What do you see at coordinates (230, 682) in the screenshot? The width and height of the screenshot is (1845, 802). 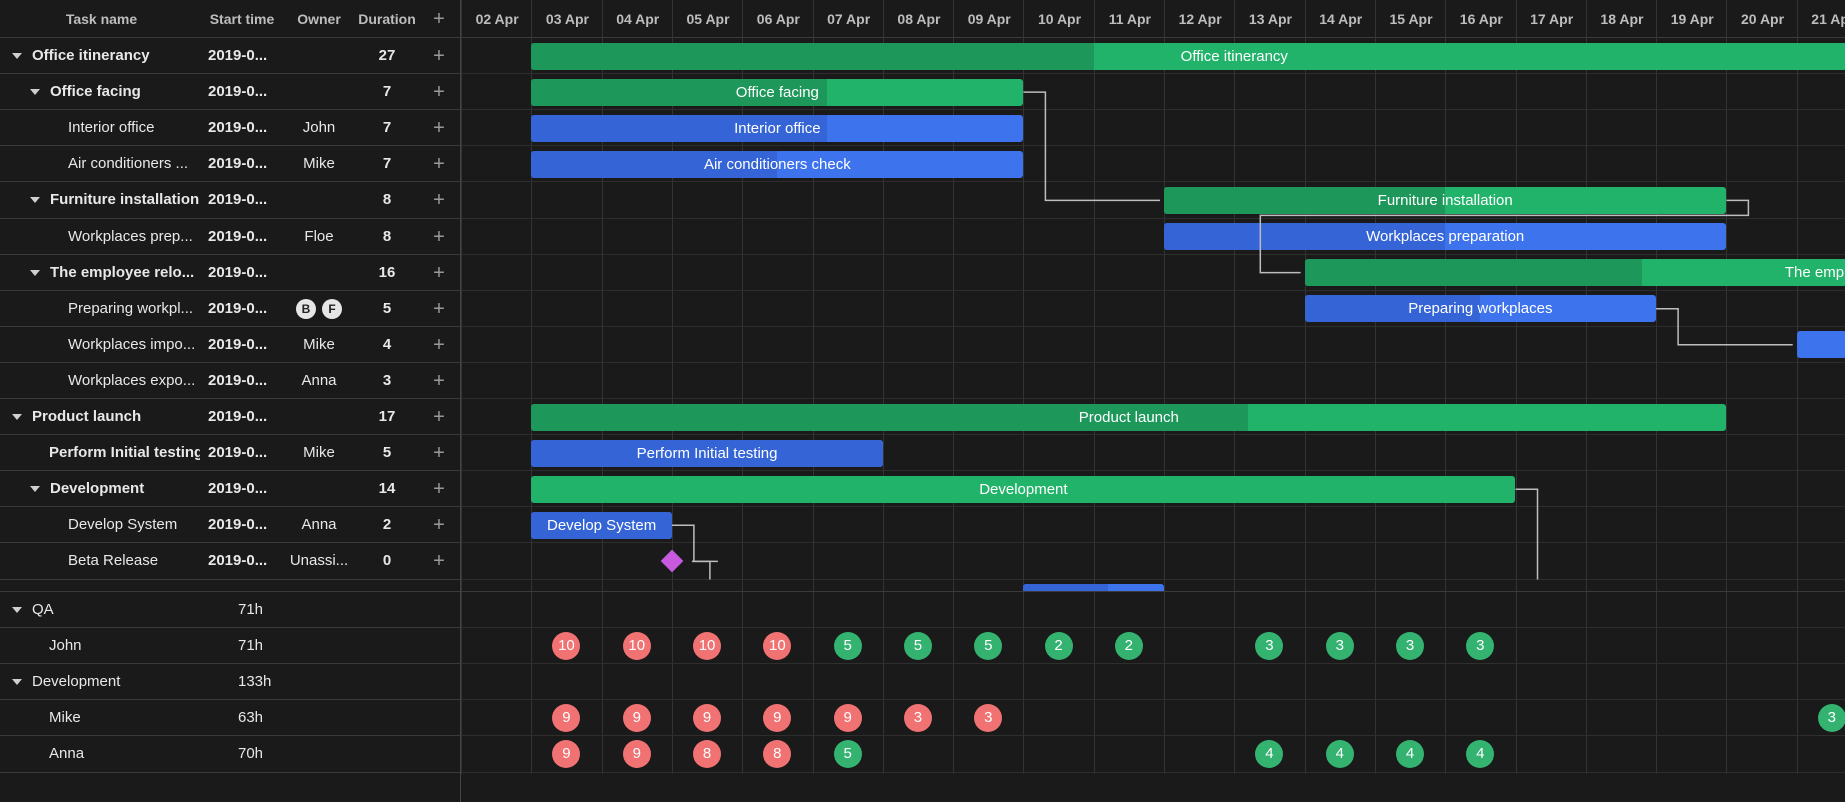 I see `resource-row: Development 133h` at bounding box center [230, 682].